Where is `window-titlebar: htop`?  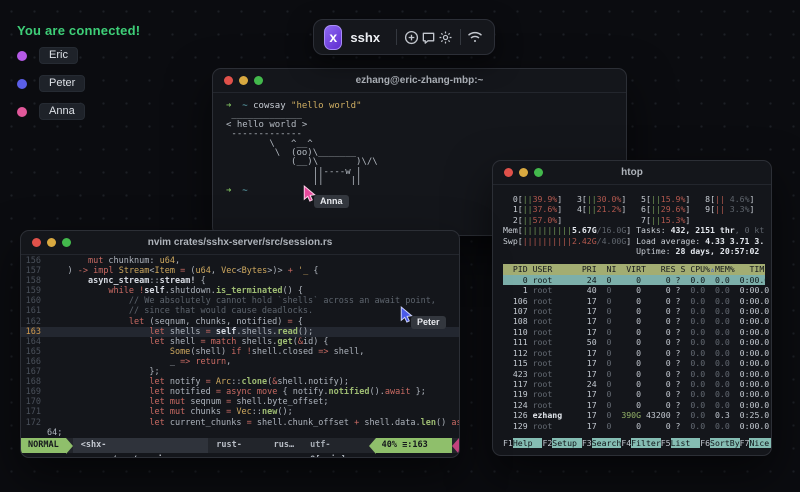
window-titlebar: htop is located at coordinates (632, 173).